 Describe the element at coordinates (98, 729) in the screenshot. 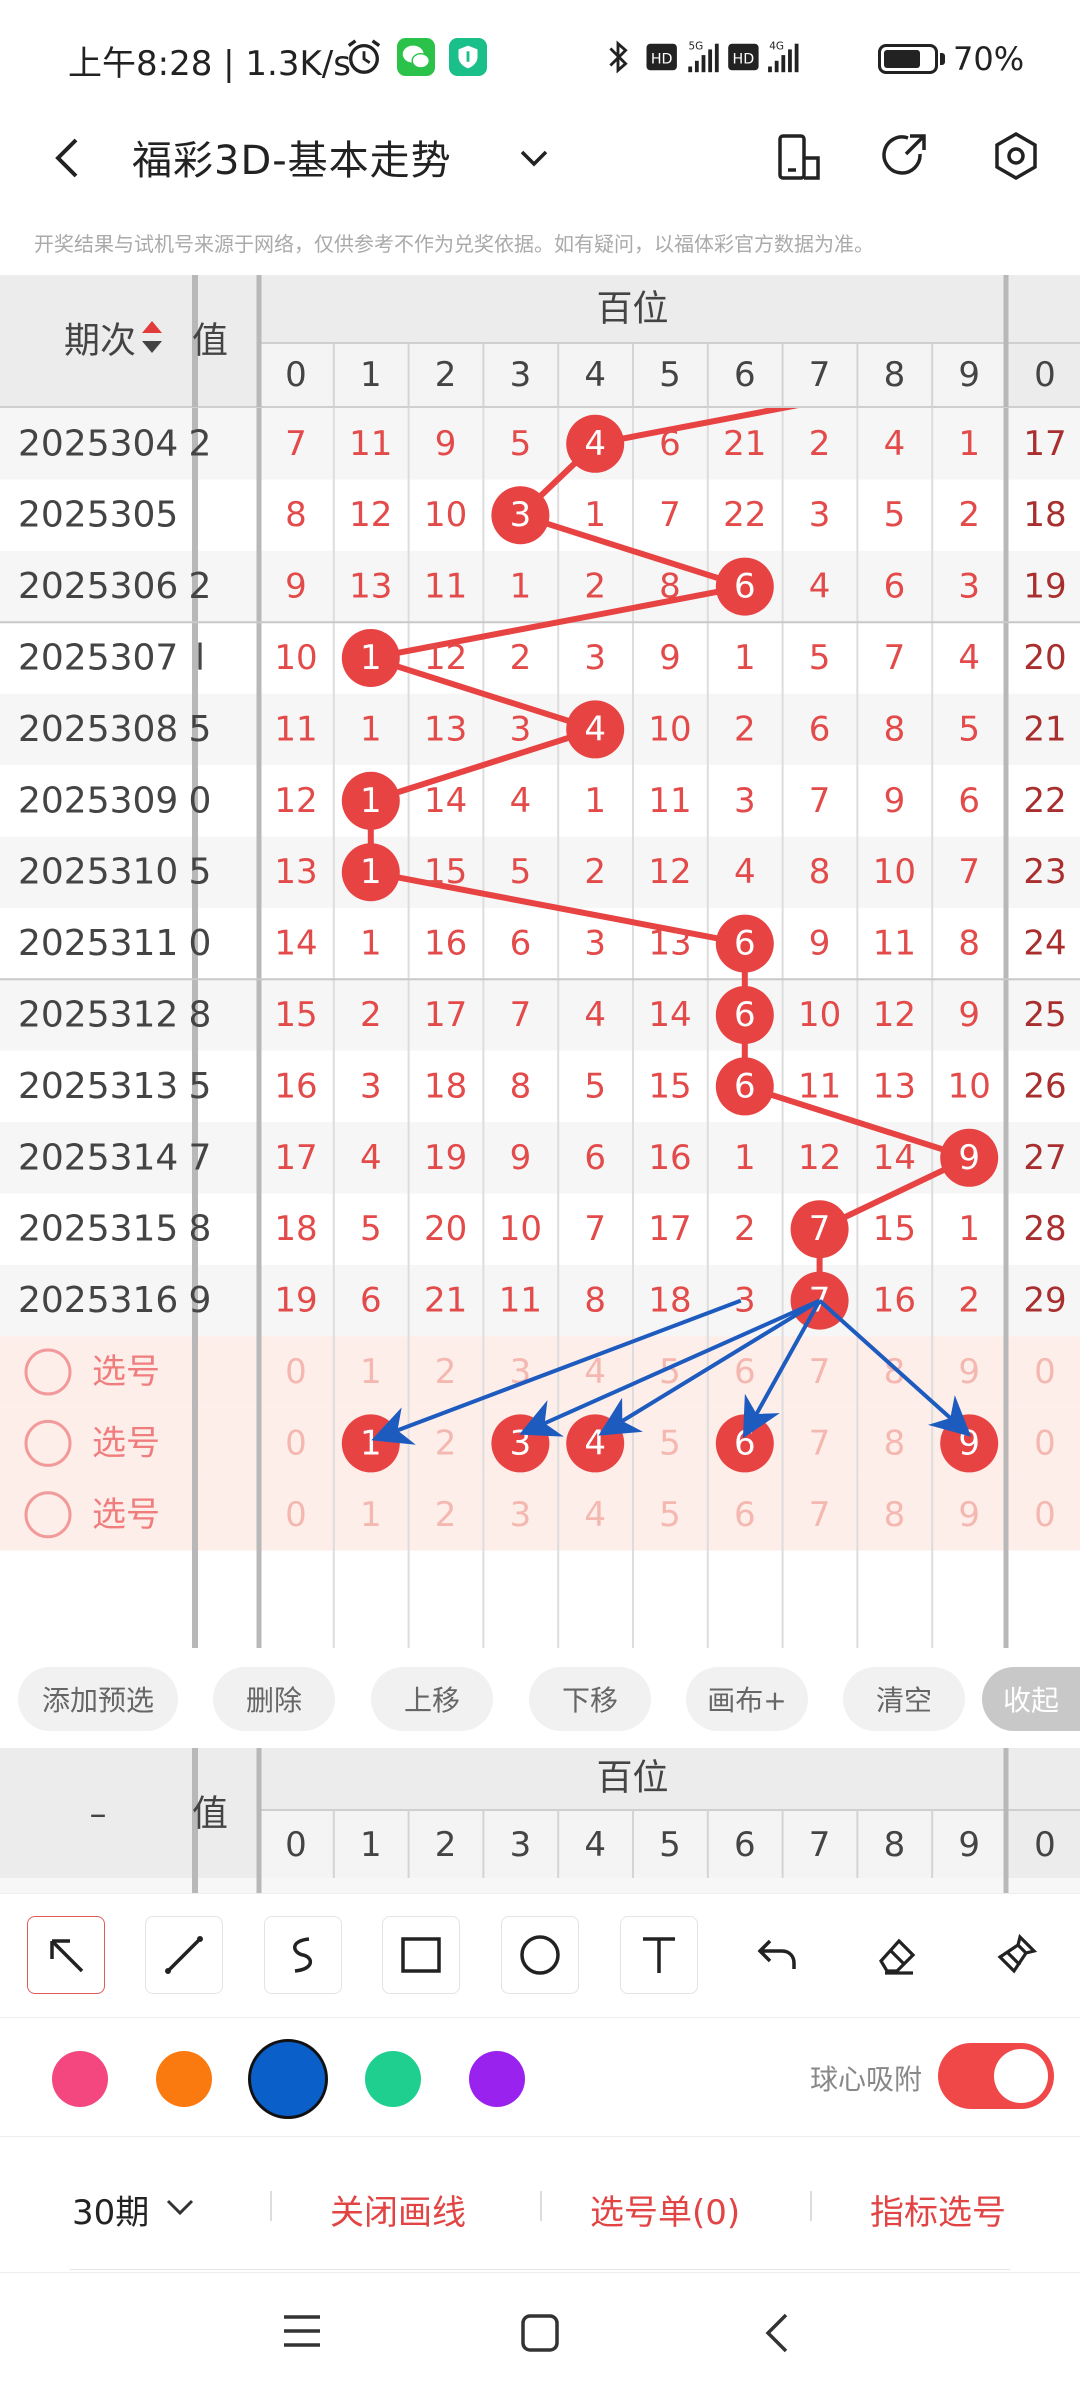

I see `period-label: 2025308` at that location.